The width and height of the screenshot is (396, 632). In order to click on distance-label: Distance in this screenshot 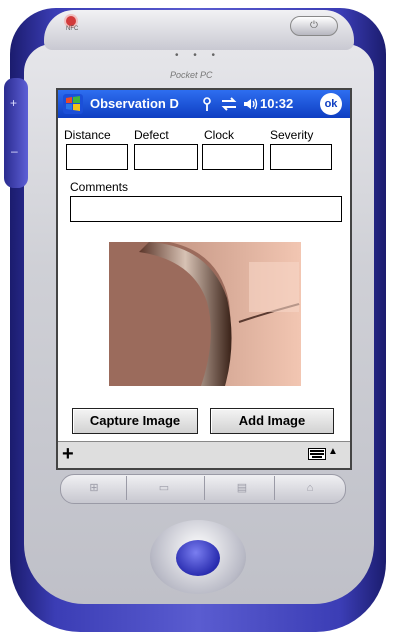, I will do `click(87, 135)`.